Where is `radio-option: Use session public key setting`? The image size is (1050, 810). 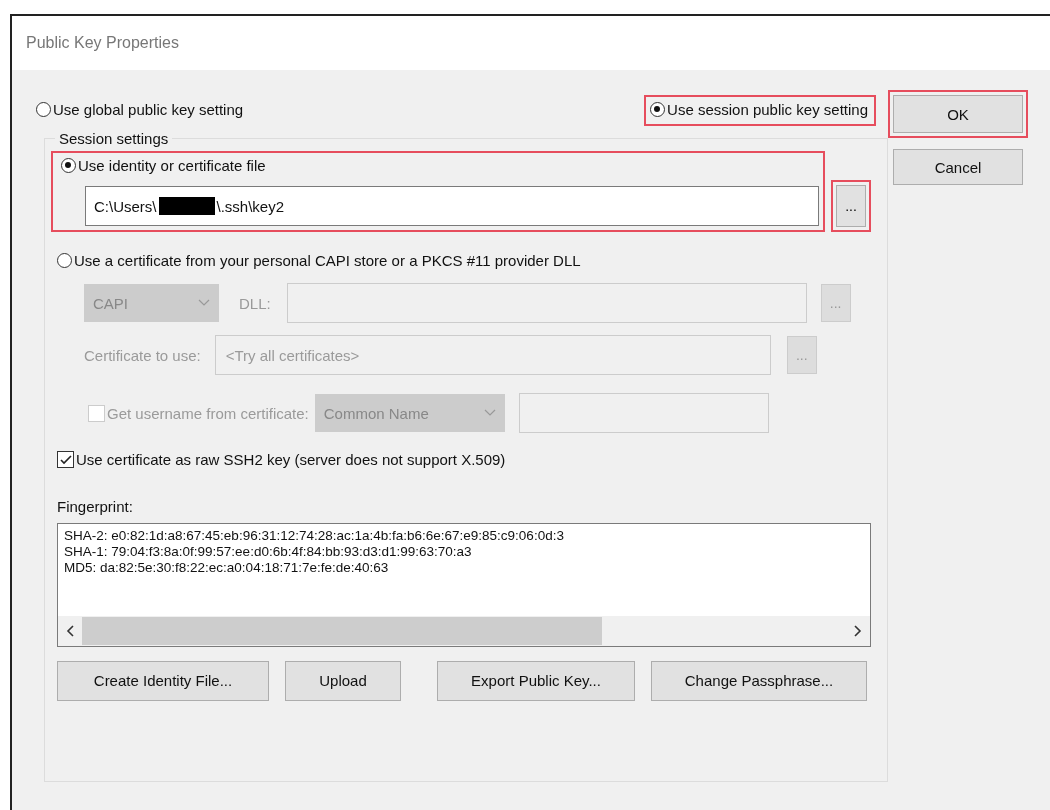 radio-option: Use session public key setting is located at coordinates (759, 109).